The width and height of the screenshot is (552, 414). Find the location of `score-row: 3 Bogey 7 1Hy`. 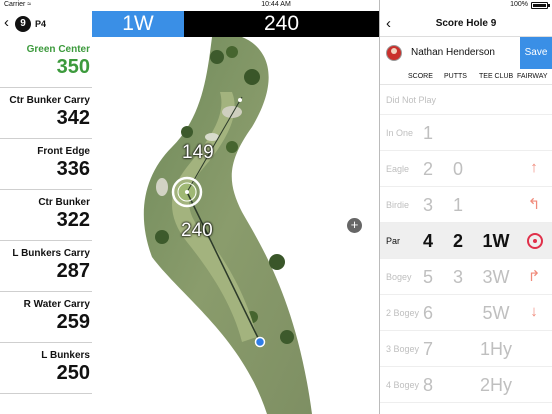

score-row: 3 Bogey 7 1Hy is located at coordinates (466, 349).